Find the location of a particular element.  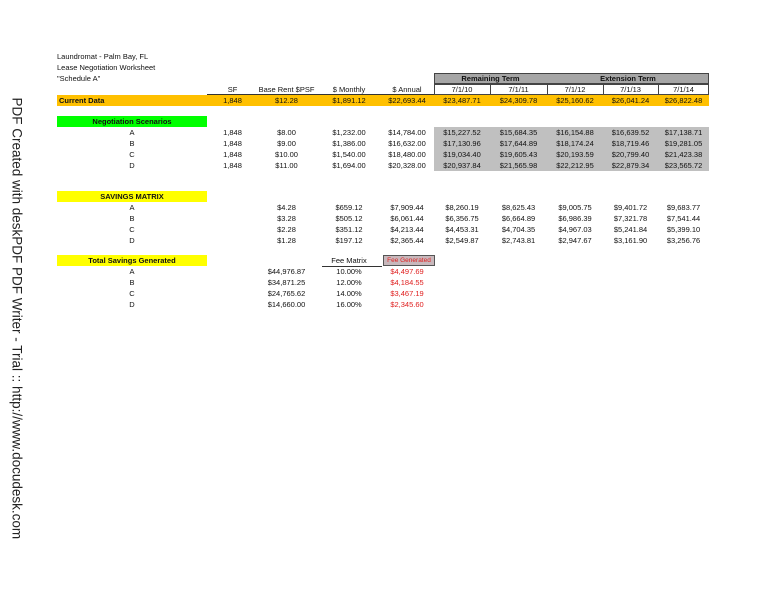

savings-cell: $4,213.44 is located at coordinates (407, 229).